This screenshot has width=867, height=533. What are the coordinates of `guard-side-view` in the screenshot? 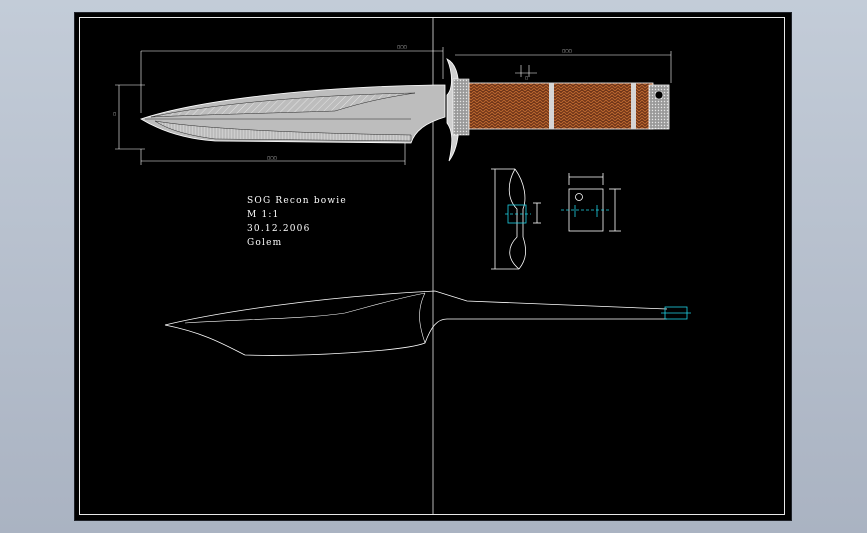 It's located at (516, 219).